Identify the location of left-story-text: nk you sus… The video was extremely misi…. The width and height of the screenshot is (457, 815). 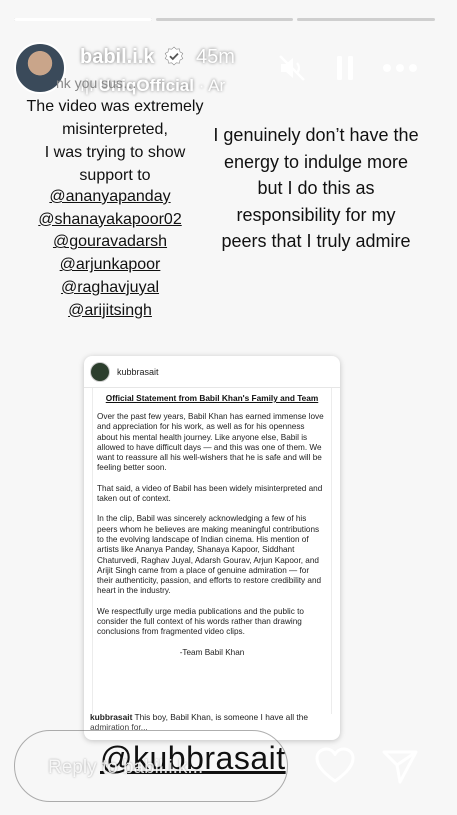
(115, 129).